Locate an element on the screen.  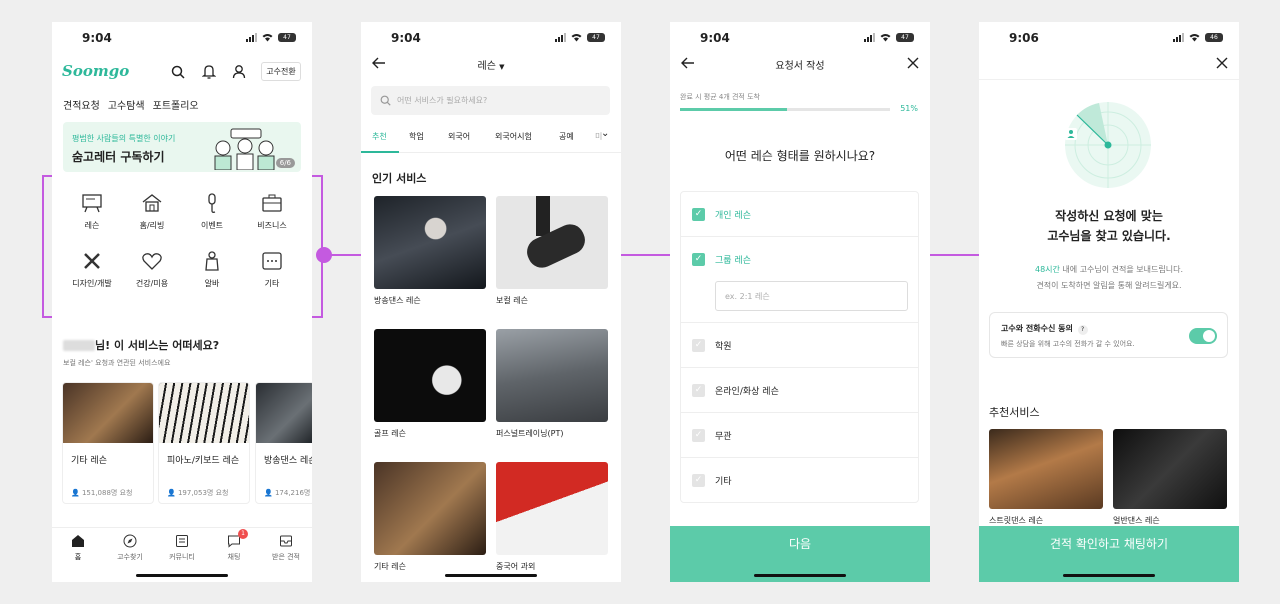
category-business: 비즈니스 is located at coordinates (272, 211).